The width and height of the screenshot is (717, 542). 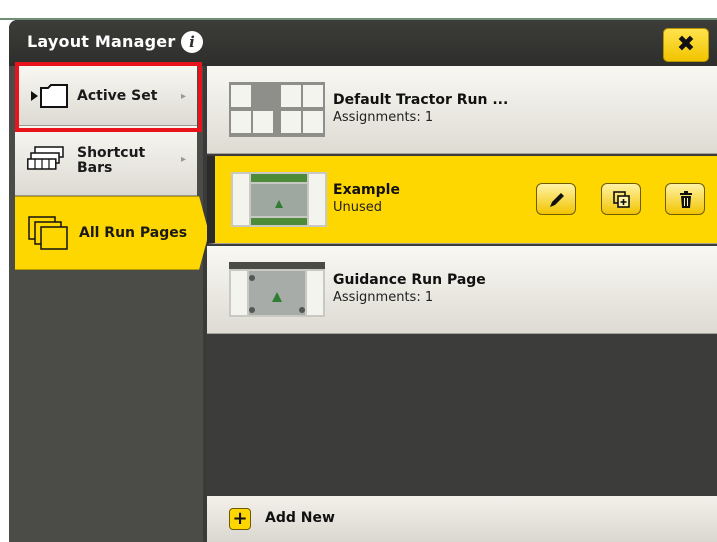 What do you see at coordinates (462, 290) in the screenshot?
I see `list-item: Guidance Run Page Assignments: 1` at bounding box center [462, 290].